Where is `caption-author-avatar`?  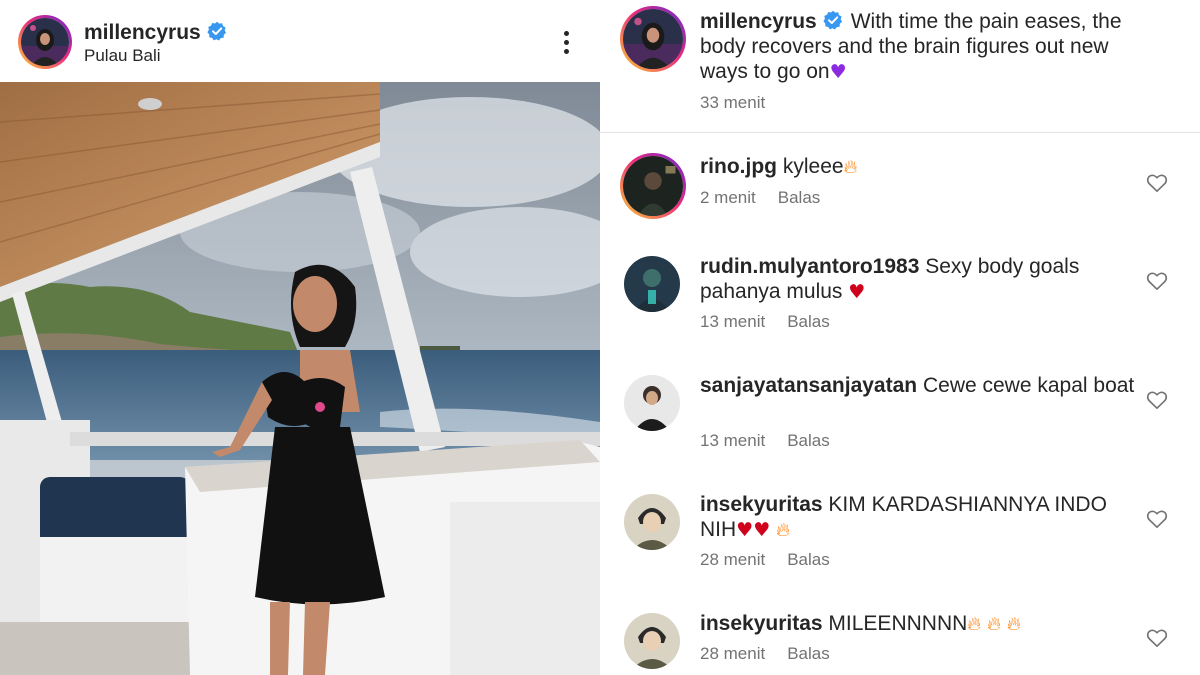 caption-author-avatar is located at coordinates (653, 39).